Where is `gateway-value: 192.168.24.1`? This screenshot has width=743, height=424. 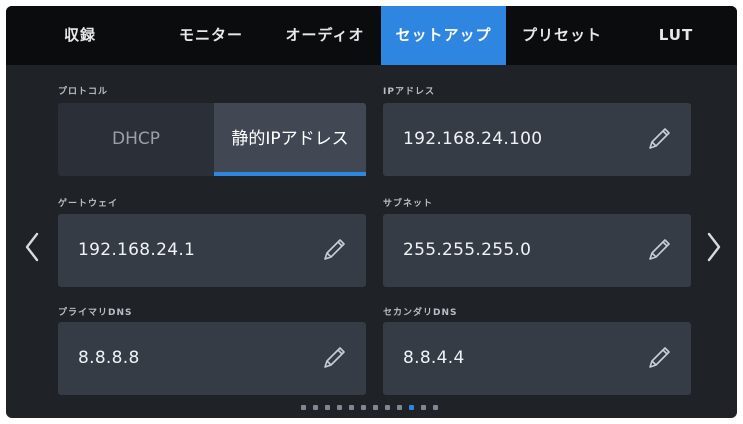 gateway-value: 192.168.24.1 is located at coordinates (137, 250).